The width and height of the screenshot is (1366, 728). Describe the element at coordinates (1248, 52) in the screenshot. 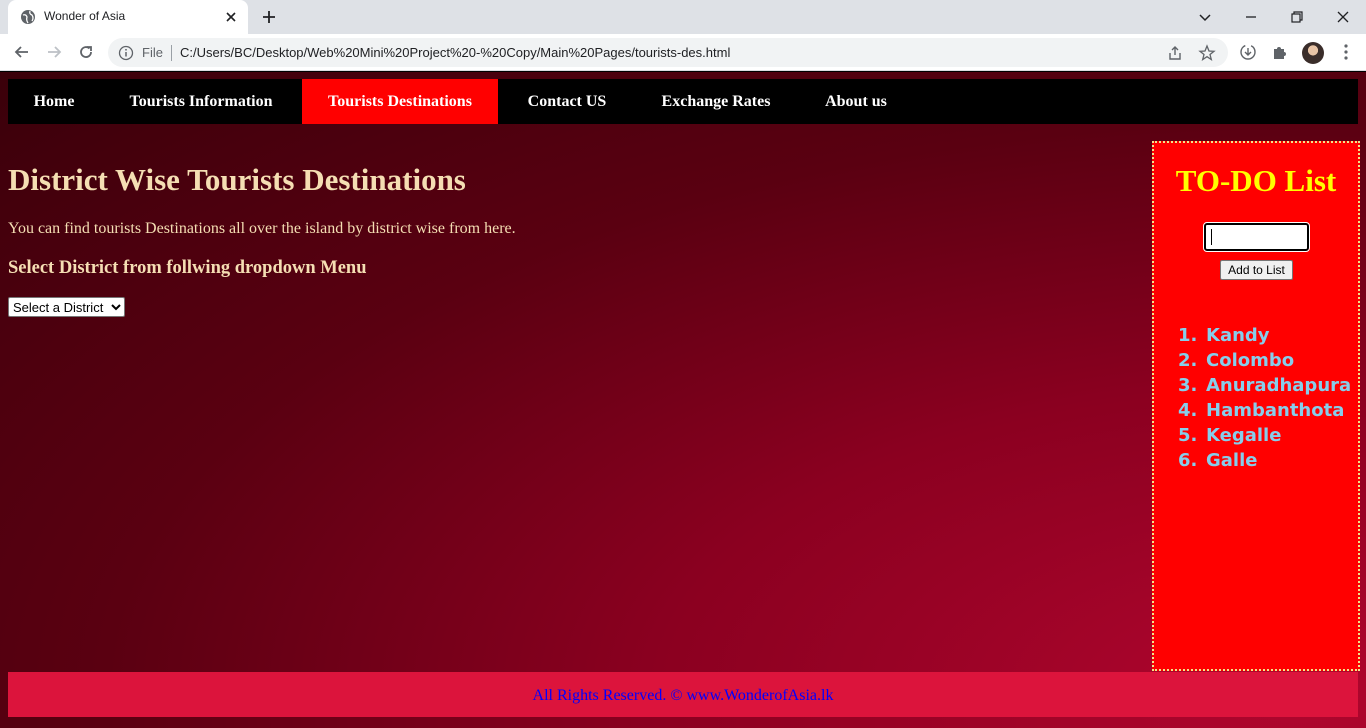

I see `download-icon` at that location.